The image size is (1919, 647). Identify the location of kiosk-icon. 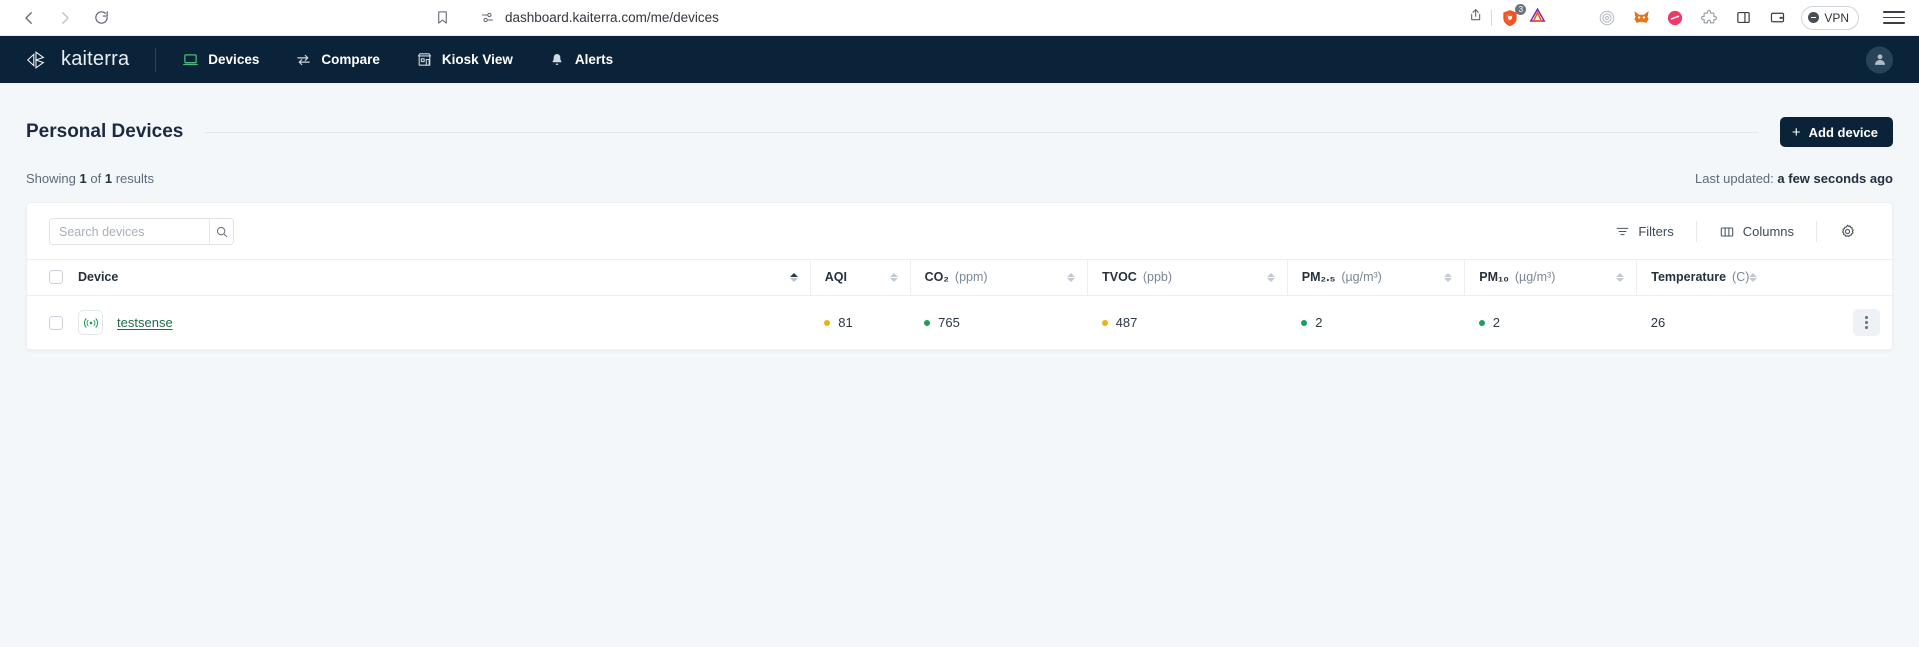
(424, 59).